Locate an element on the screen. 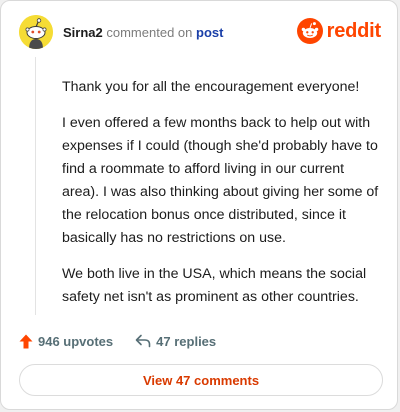 This screenshot has height=412, width=400. replies-button: 47 replies is located at coordinates (175, 341).